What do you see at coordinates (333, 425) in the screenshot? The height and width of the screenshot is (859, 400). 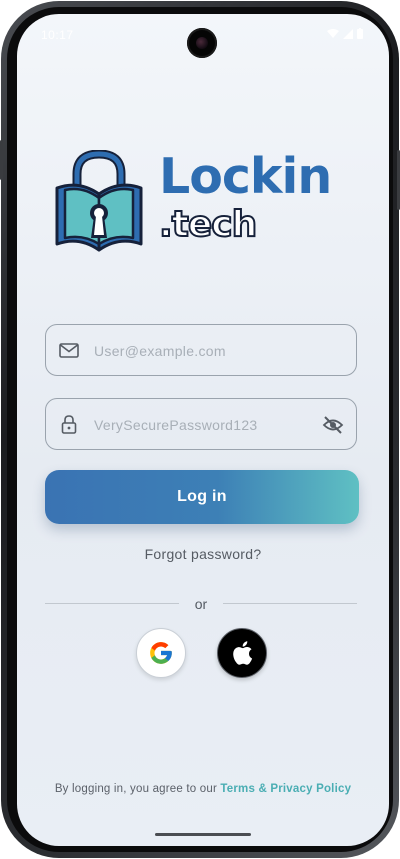 I see `eye-off-icon` at bounding box center [333, 425].